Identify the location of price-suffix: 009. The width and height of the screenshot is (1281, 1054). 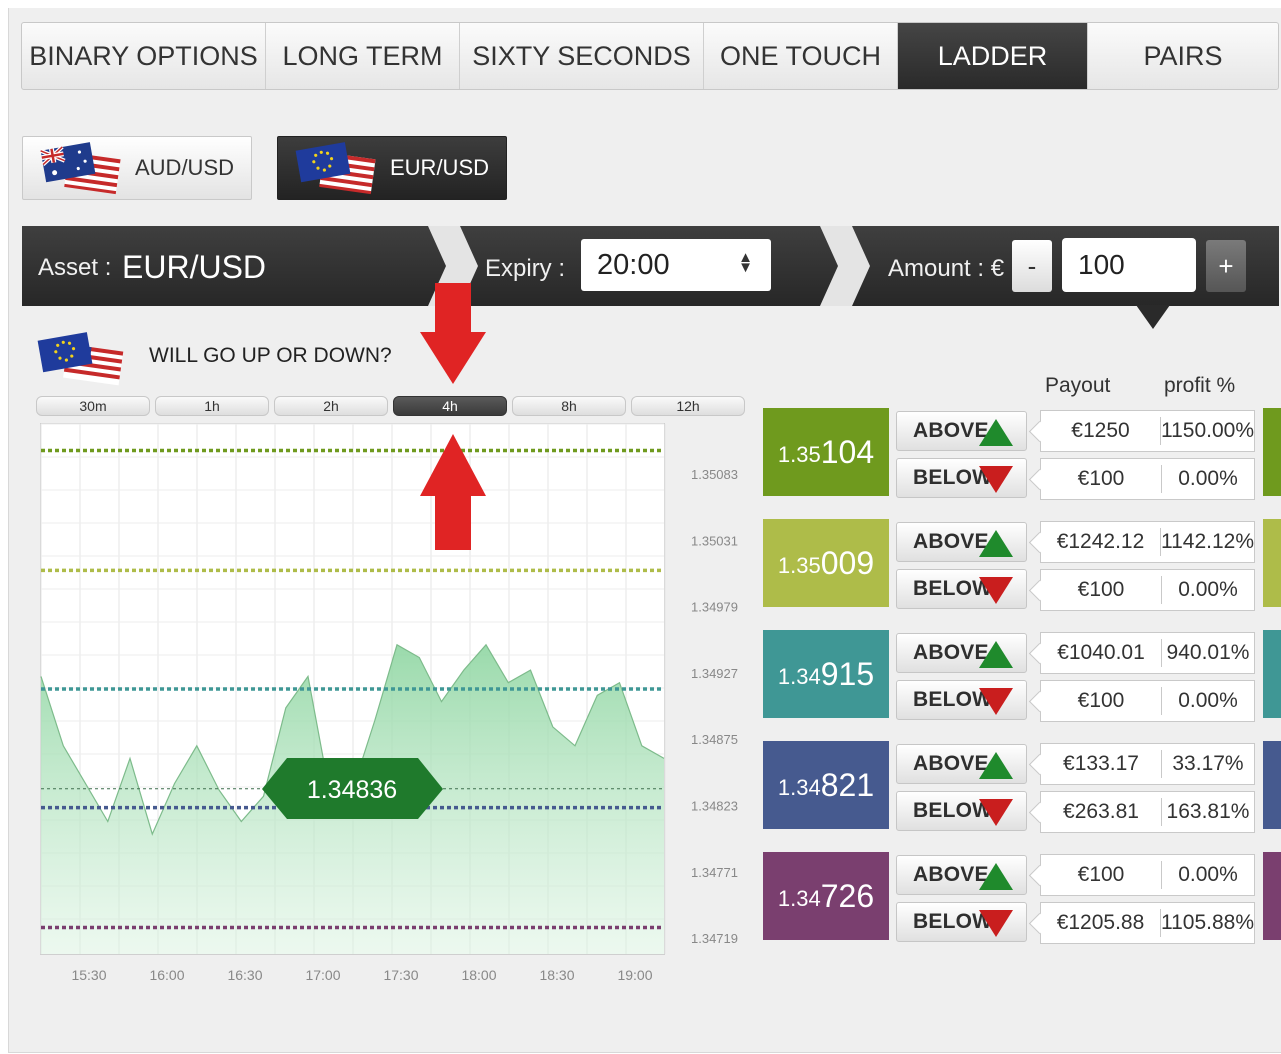
(847, 562).